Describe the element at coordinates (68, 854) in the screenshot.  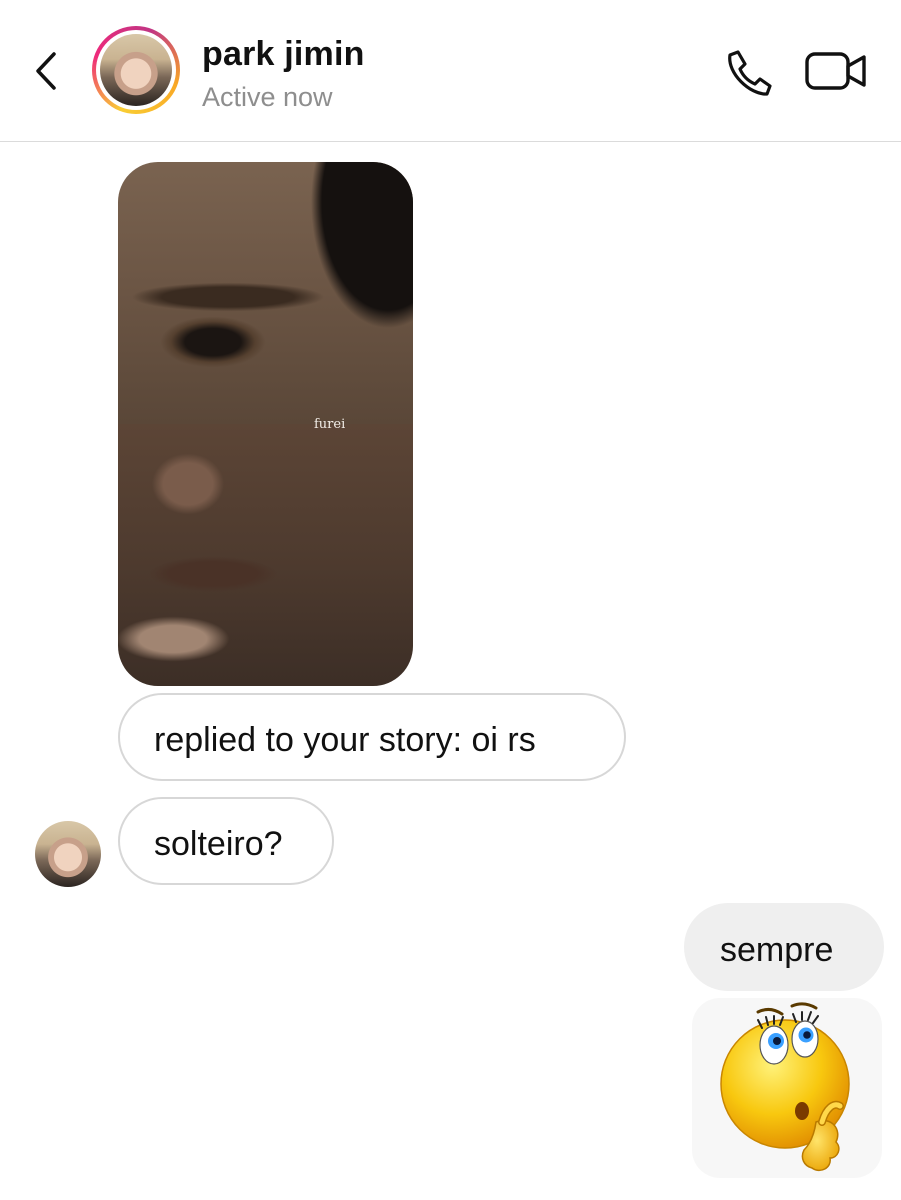
I see `sender-avatar` at that location.